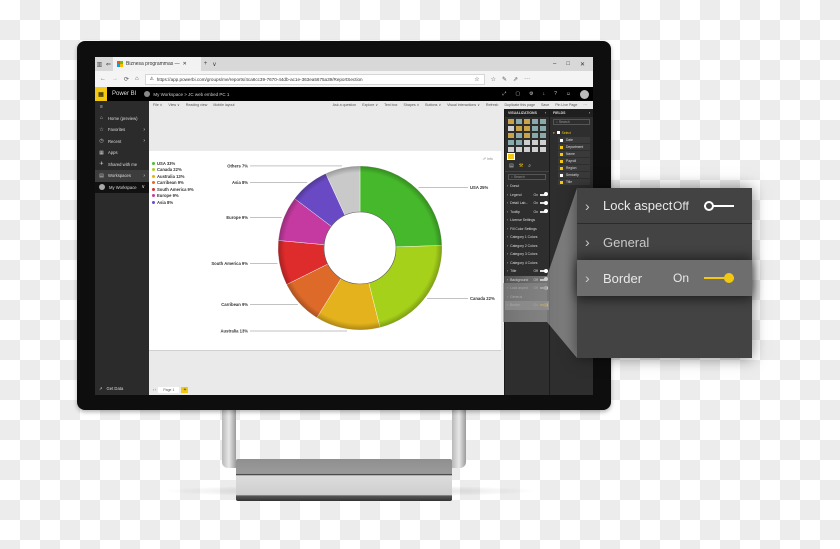 Image resolution: width=840 pixels, height=549 pixels. I want to click on refresh-button: Refresh, so click(492, 105).